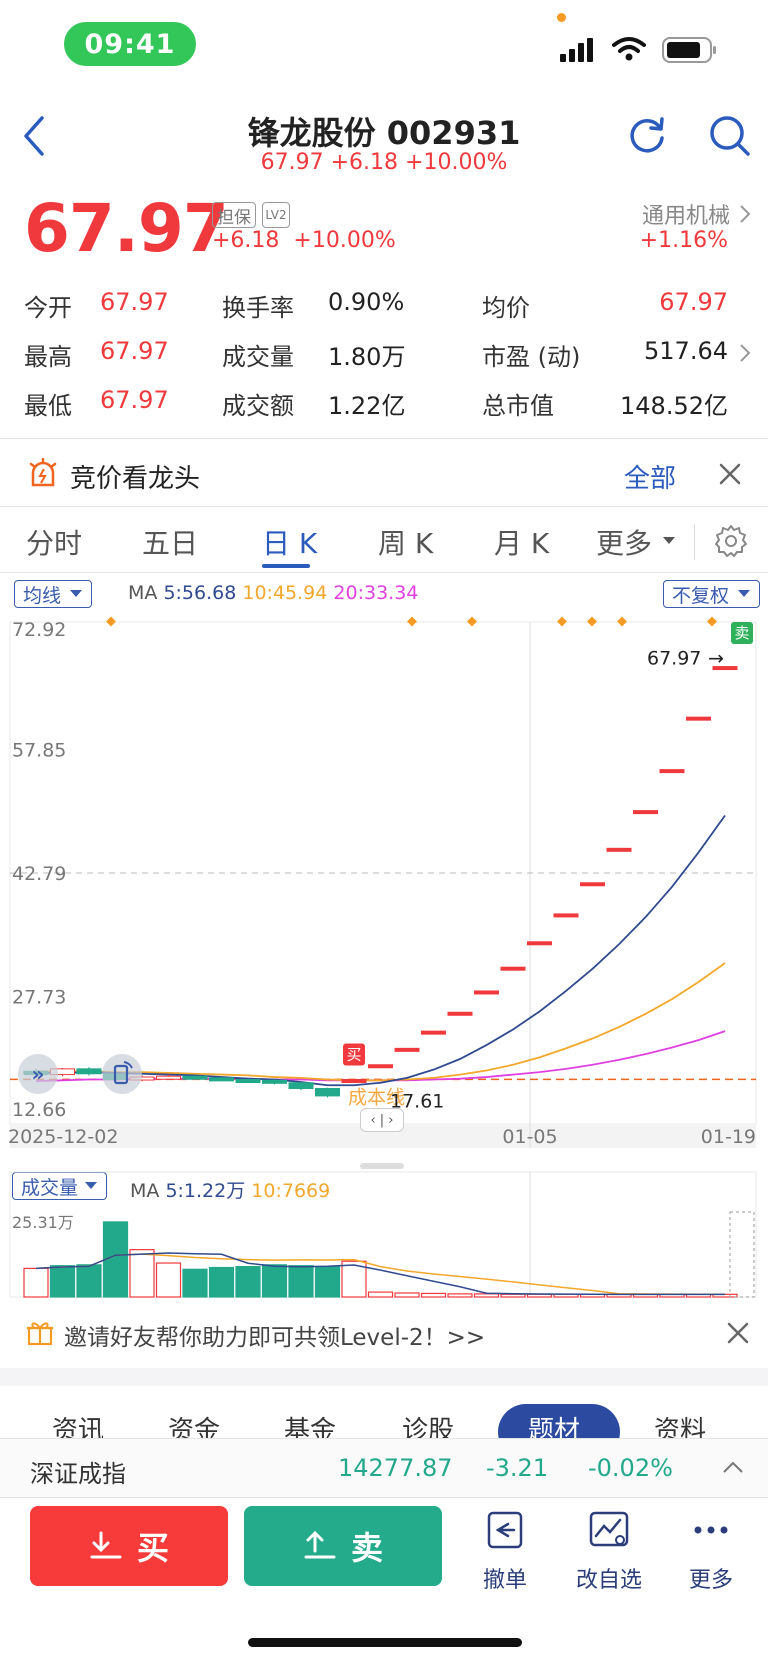 The image size is (768, 1663). Describe the element at coordinates (686, 214) in the screenshot. I see `industry-name: 通用机械` at that location.